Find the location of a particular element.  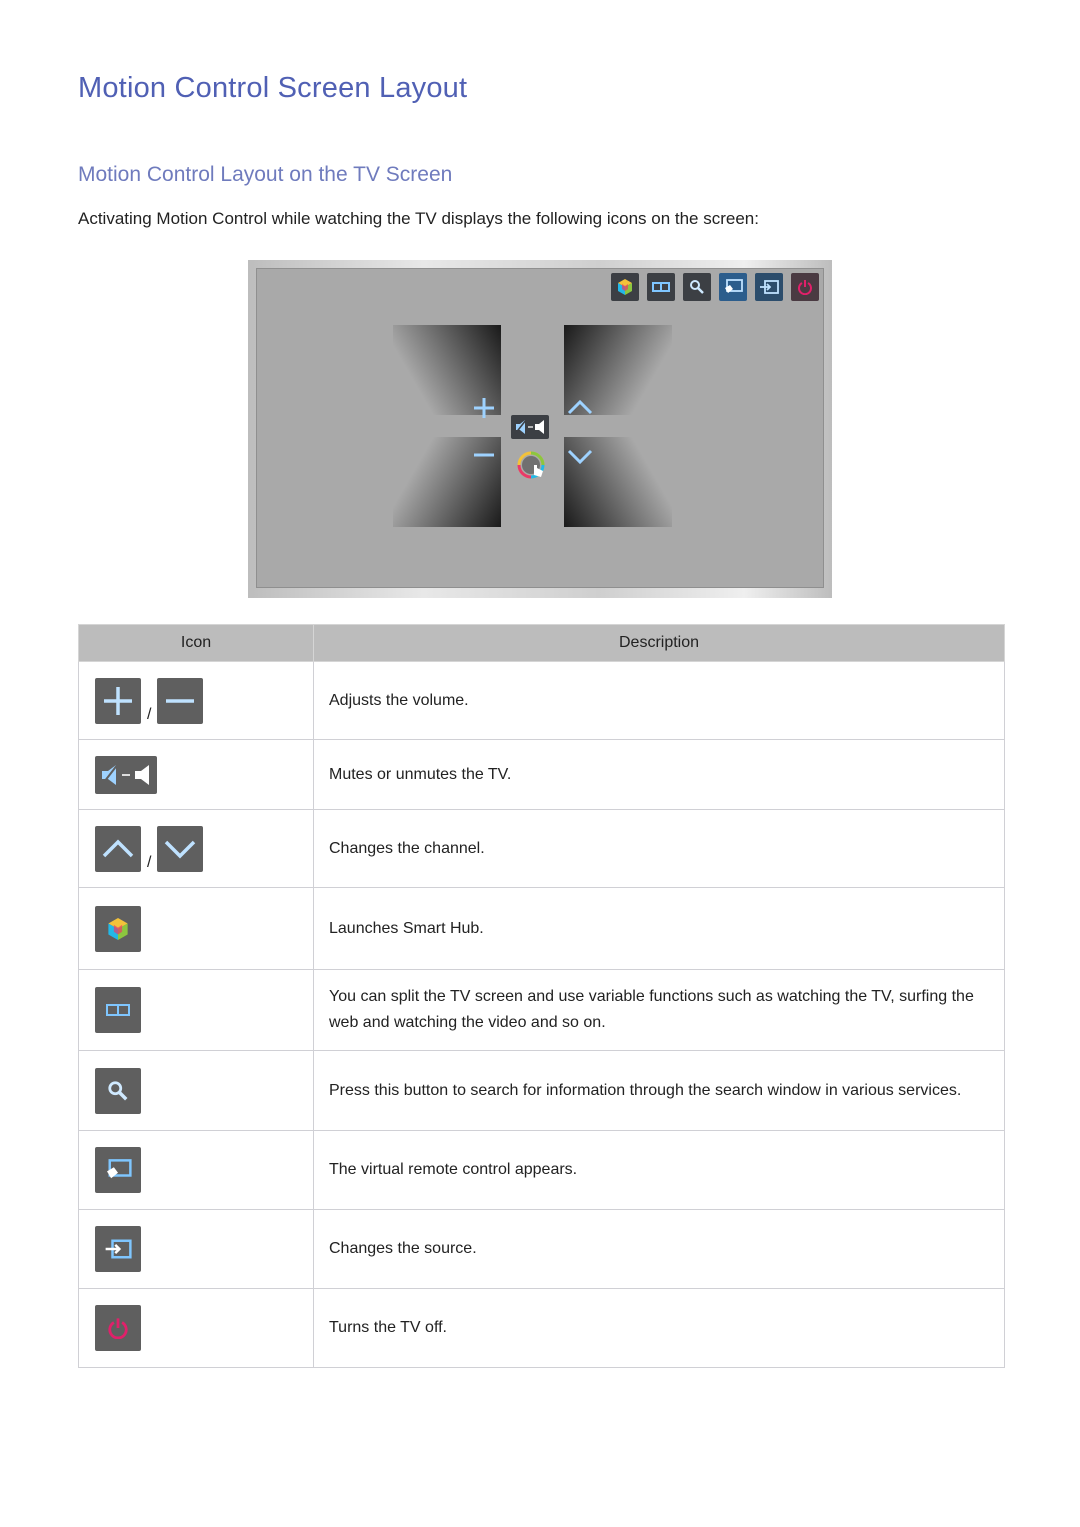

table-row: The virtual remote control appears. is located at coordinates (541, 1170).